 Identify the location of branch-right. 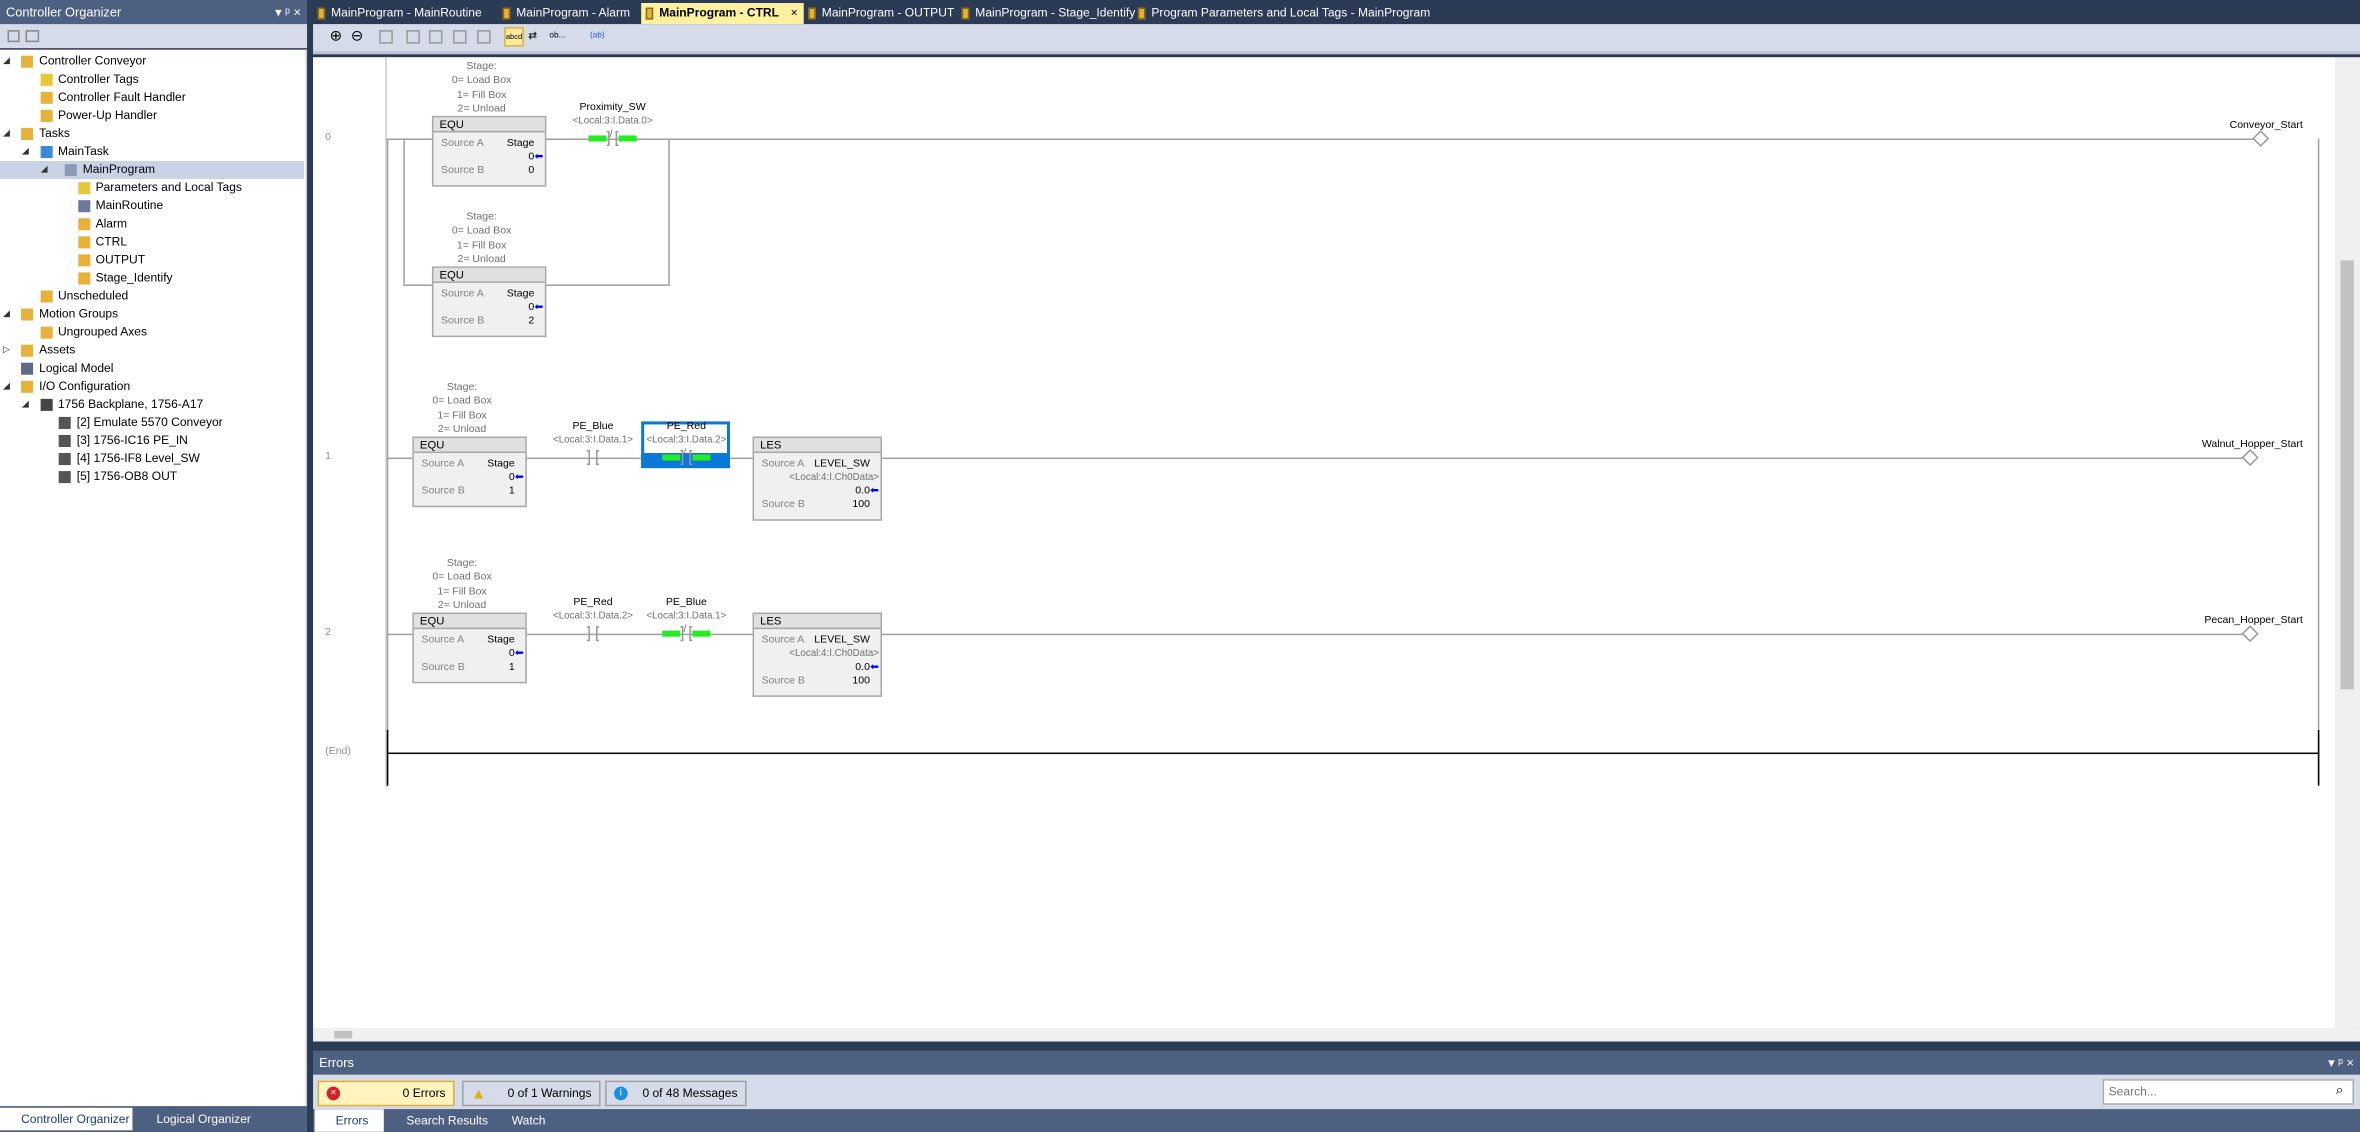
(669, 212).